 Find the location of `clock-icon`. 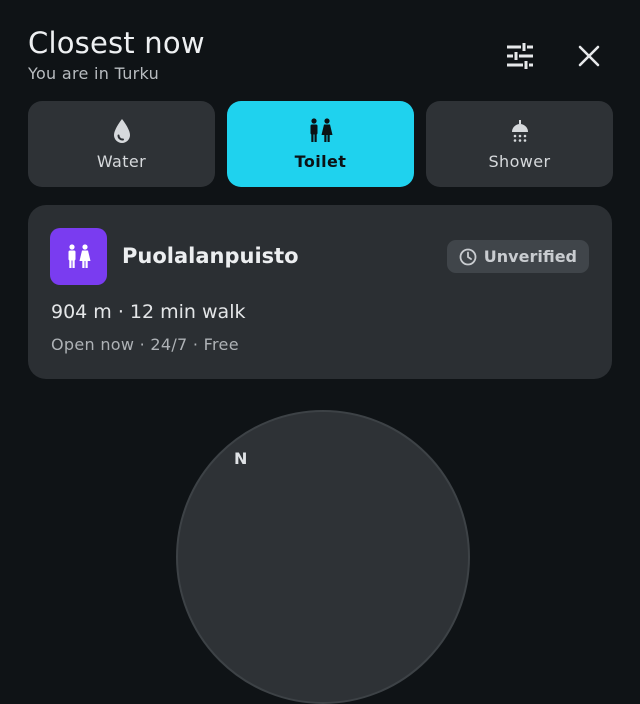

clock-icon is located at coordinates (468, 256).